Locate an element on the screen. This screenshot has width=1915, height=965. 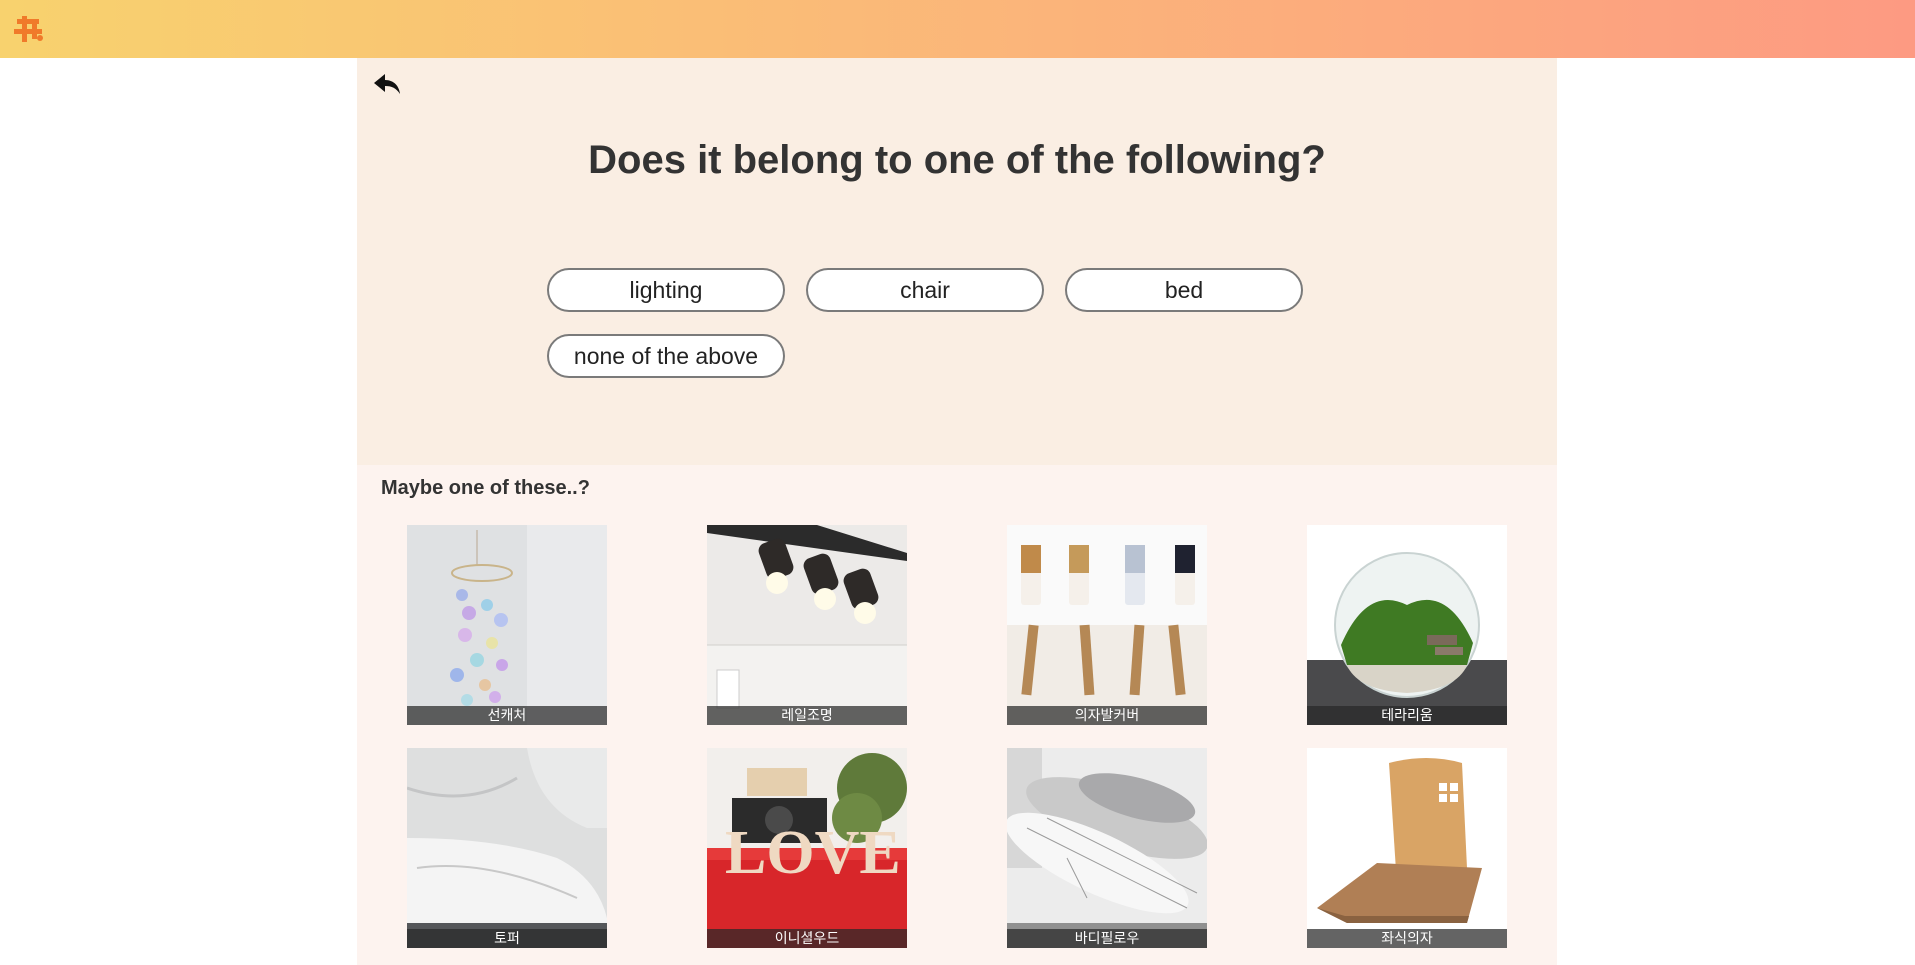
suggestion-tile: 테라리움 is located at coordinates (1407, 625).